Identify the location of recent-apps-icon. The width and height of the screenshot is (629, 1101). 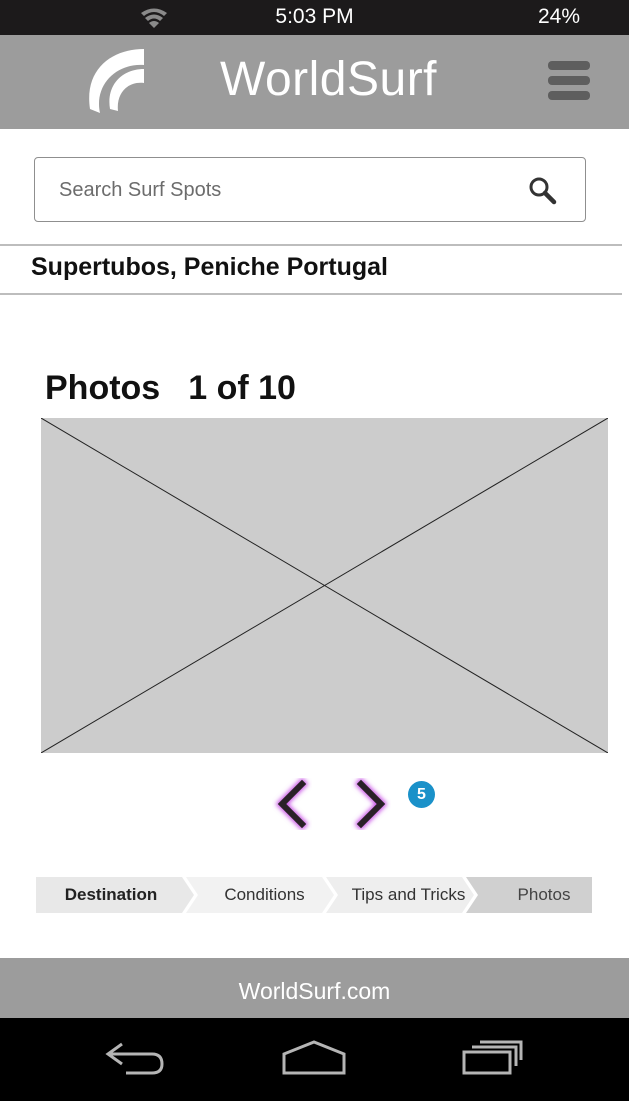
(492, 1058).